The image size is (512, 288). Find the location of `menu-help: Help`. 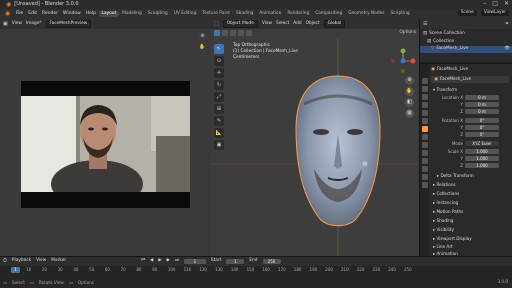

menu-help: Help is located at coordinates (90, 14).